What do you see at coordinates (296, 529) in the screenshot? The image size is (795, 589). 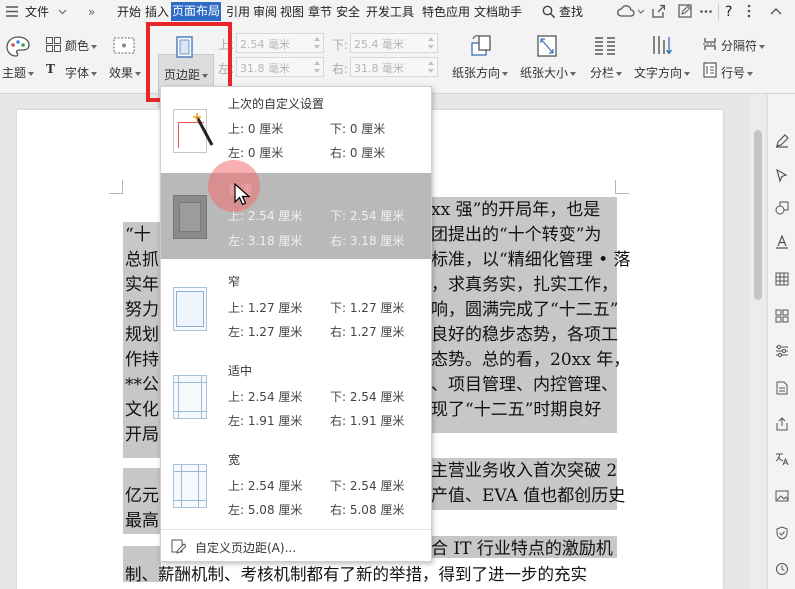 I see `dropdown-divider` at bounding box center [296, 529].